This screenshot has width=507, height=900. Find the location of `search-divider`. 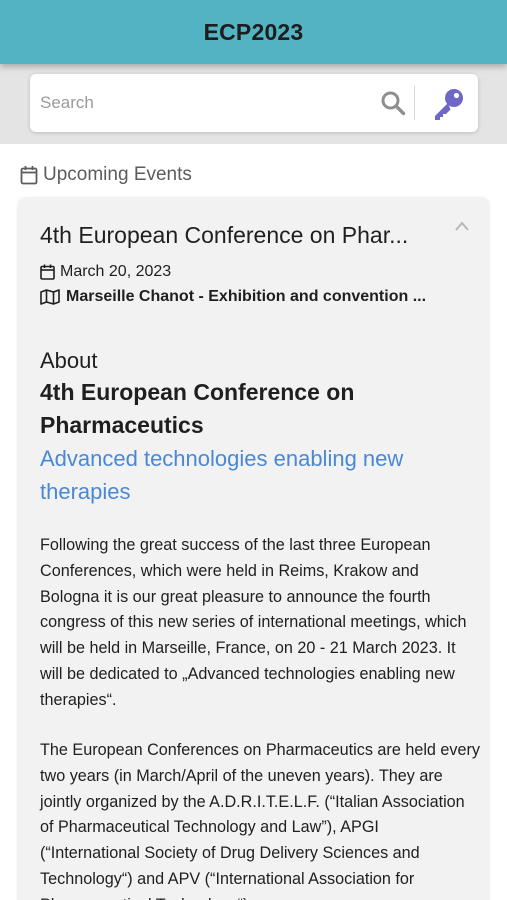

search-divider is located at coordinates (414, 103).